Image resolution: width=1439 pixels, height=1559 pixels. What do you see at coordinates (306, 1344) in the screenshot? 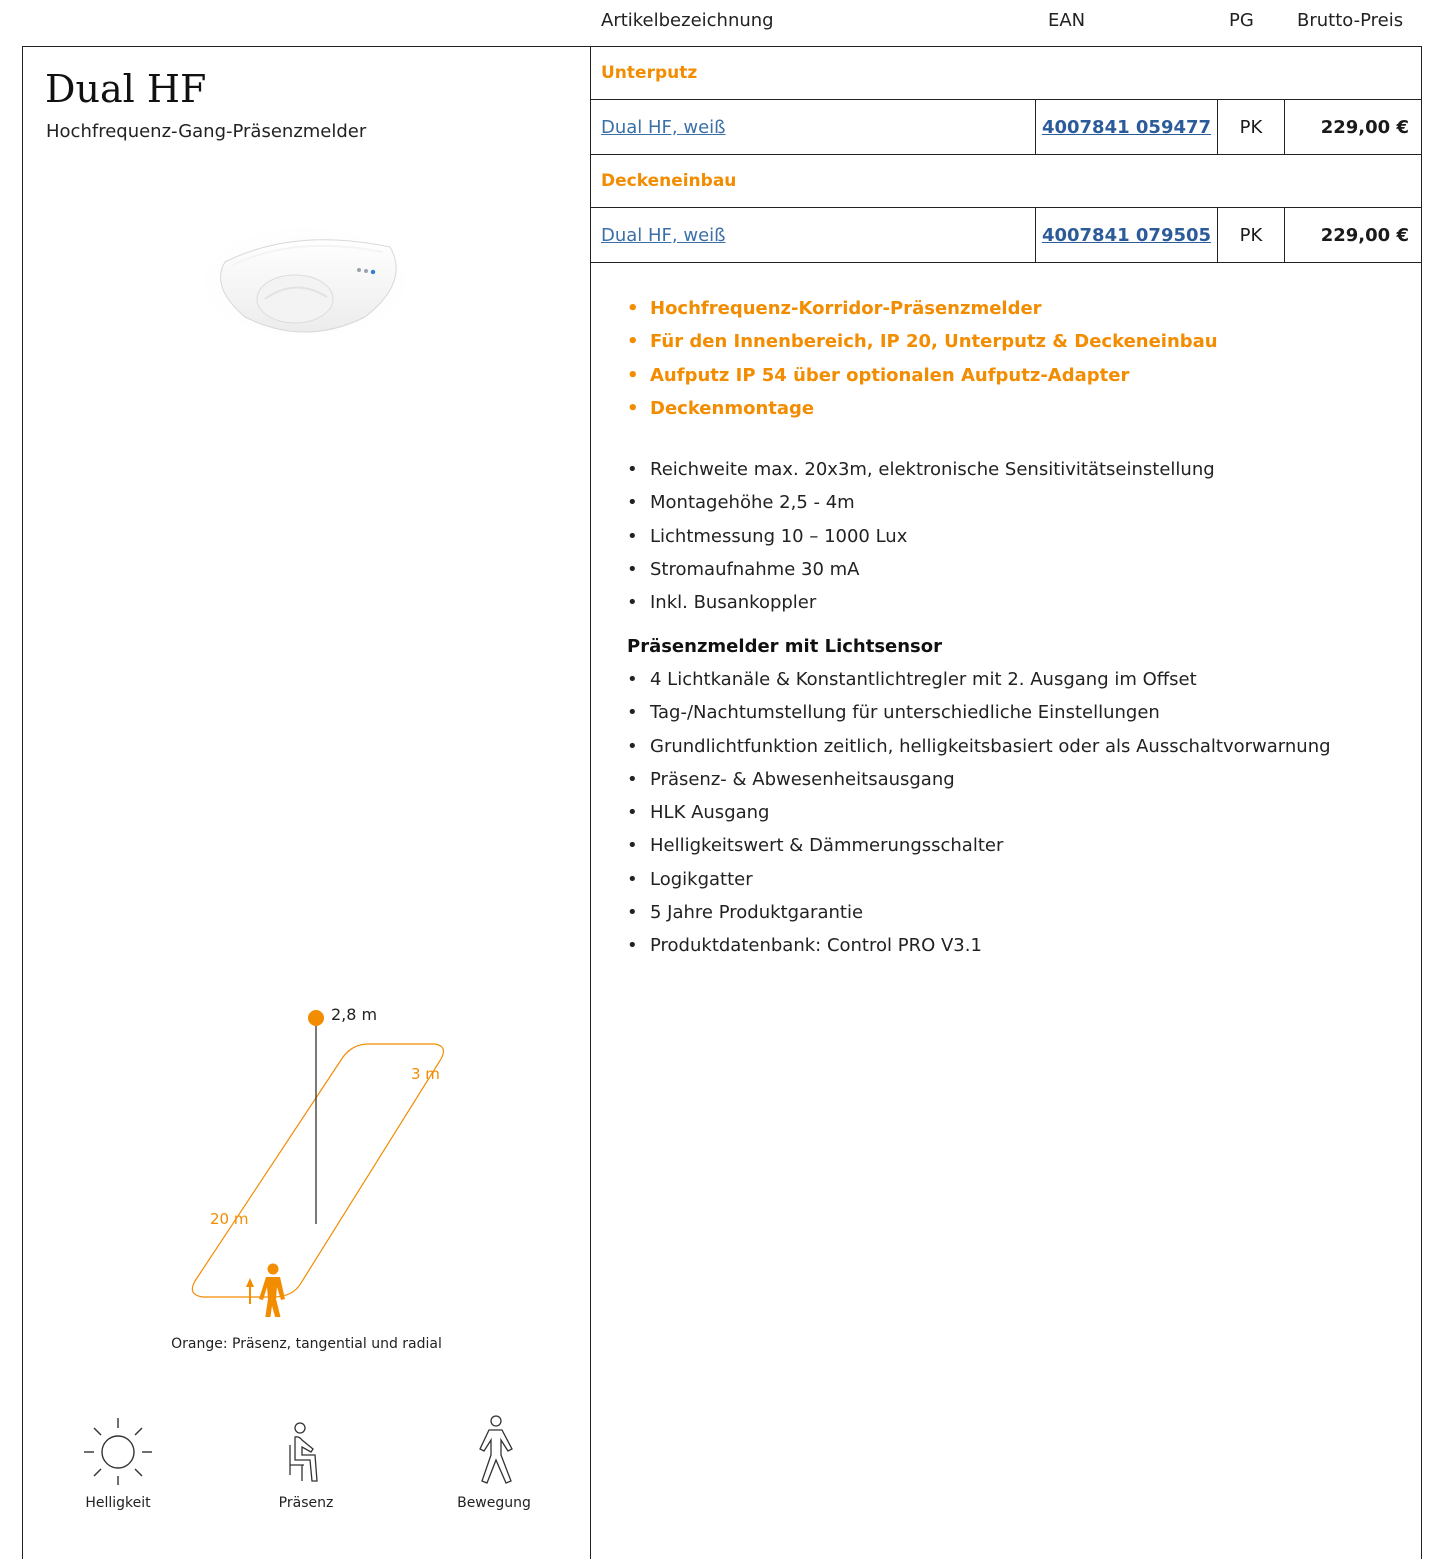
I see `diagram-caption: Orange: Präsenz, tangential und radial` at bounding box center [306, 1344].